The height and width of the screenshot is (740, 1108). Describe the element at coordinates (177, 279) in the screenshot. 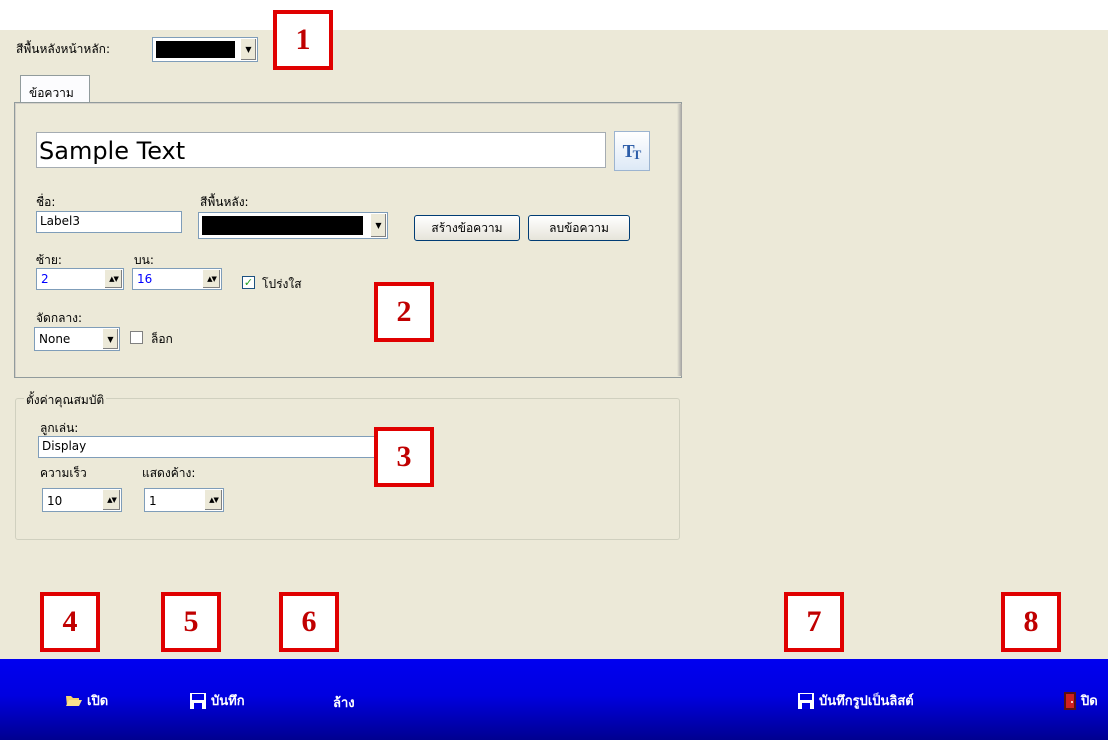

I see `top-spinner: 16 ▲▼` at that location.